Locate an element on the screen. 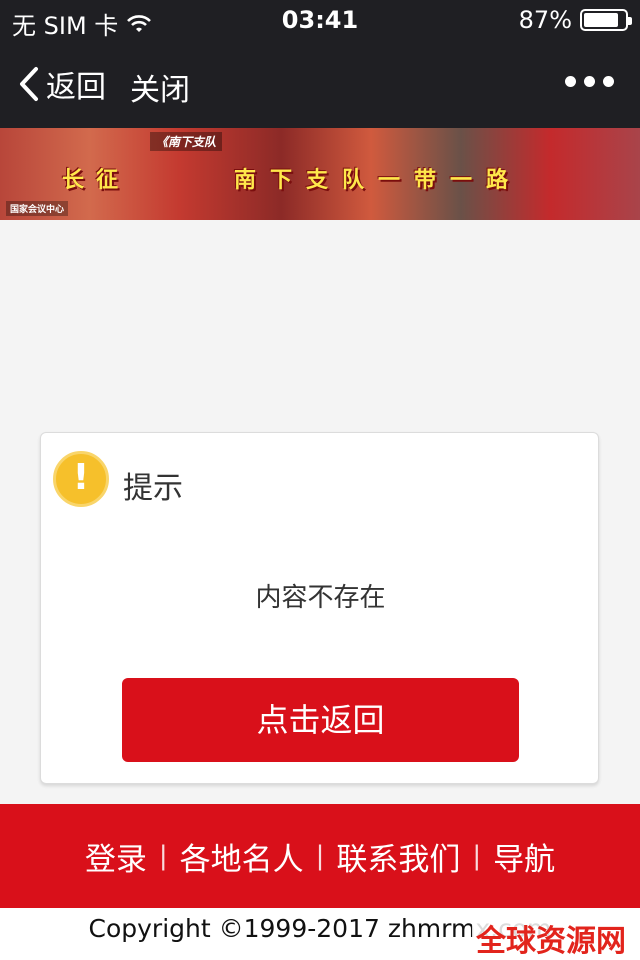 The width and height of the screenshot is (640, 960). battery-fill is located at coordinates (601, 20).